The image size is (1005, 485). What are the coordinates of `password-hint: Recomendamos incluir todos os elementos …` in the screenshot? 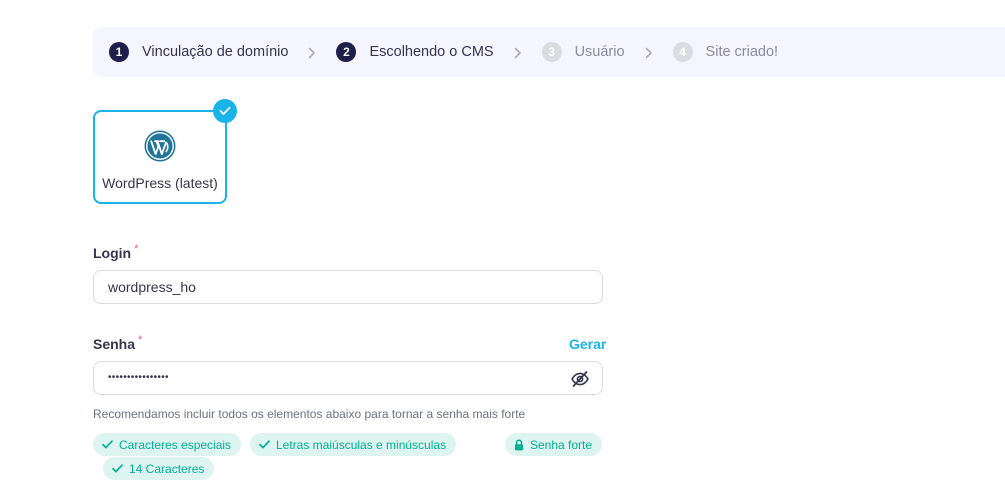 It's located at (309, 414).